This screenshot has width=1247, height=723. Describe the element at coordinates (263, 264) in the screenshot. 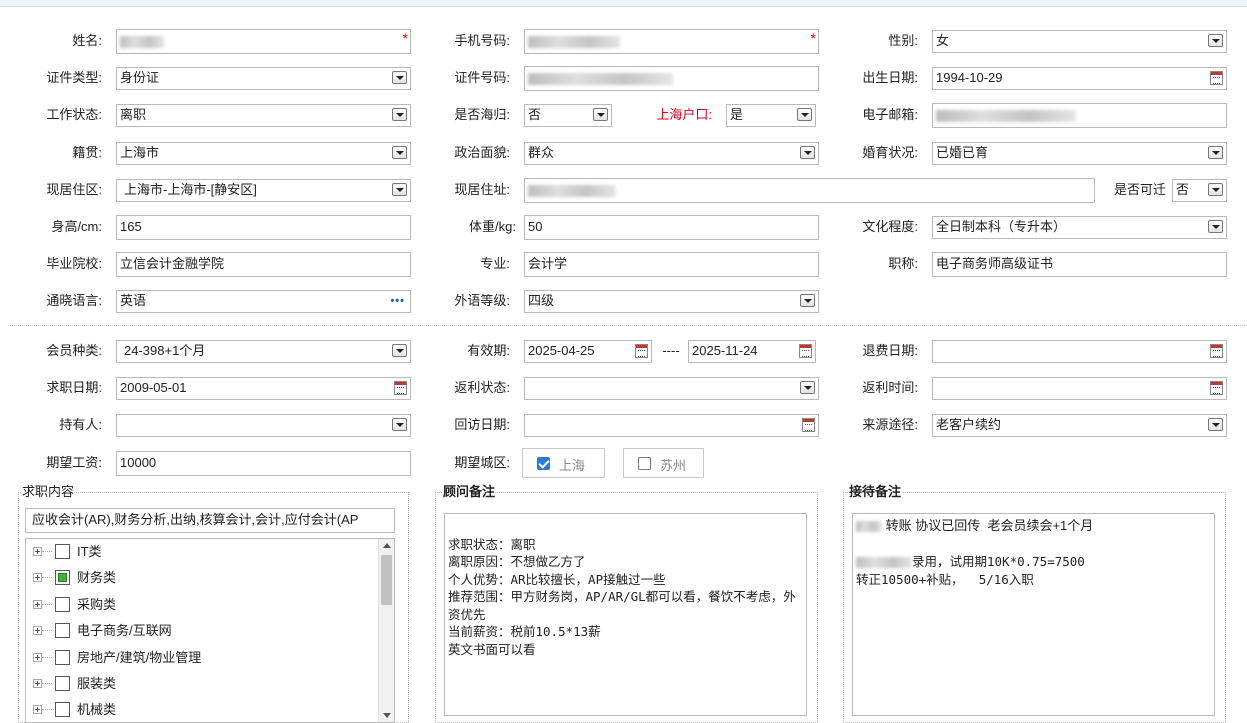

I see `school-field: 立信会计金融学院` at that location.